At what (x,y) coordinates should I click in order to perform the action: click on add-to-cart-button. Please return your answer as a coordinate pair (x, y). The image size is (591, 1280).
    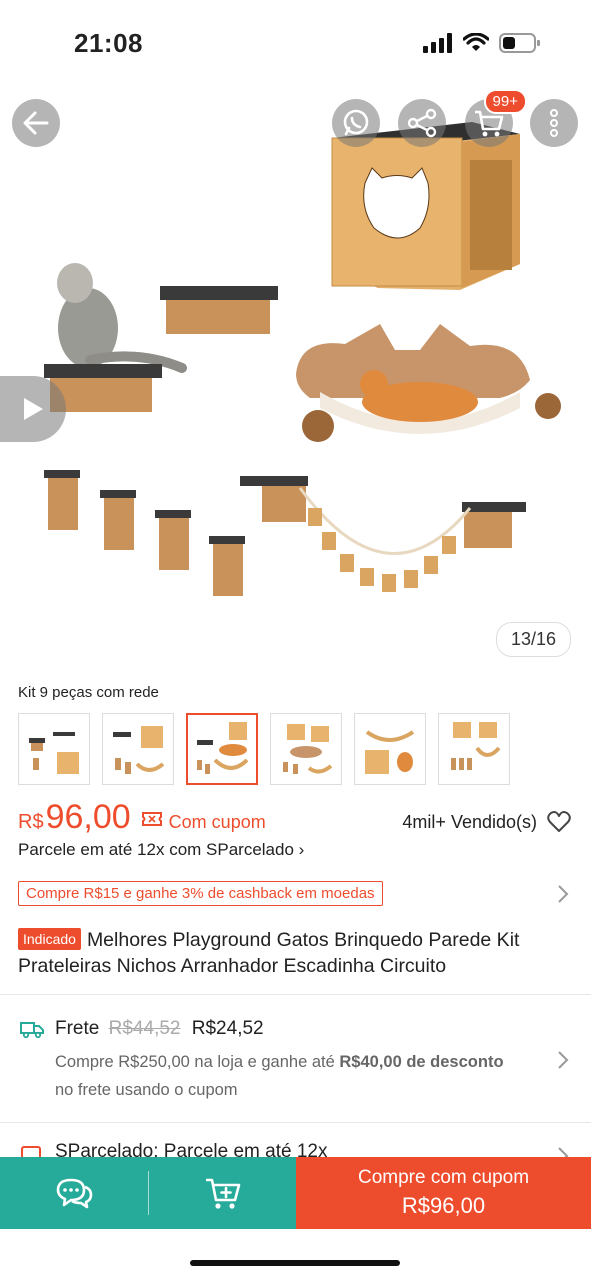
    Looking at the image, I should click on (222, 1193).